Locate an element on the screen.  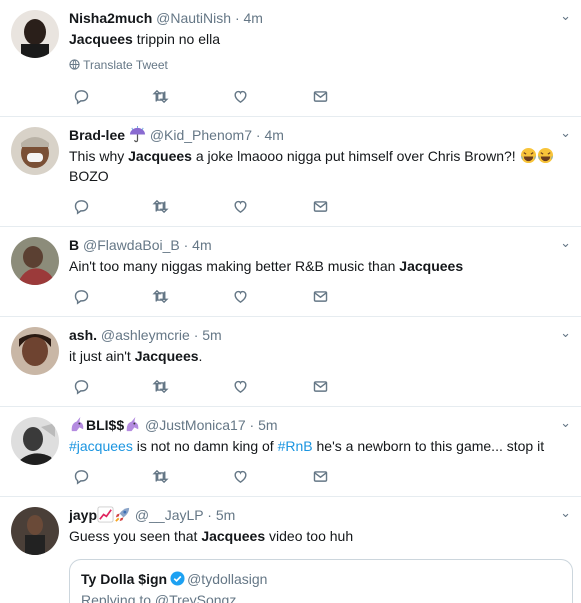
laughing-emoji-icon is located at coordinates (545, 155).